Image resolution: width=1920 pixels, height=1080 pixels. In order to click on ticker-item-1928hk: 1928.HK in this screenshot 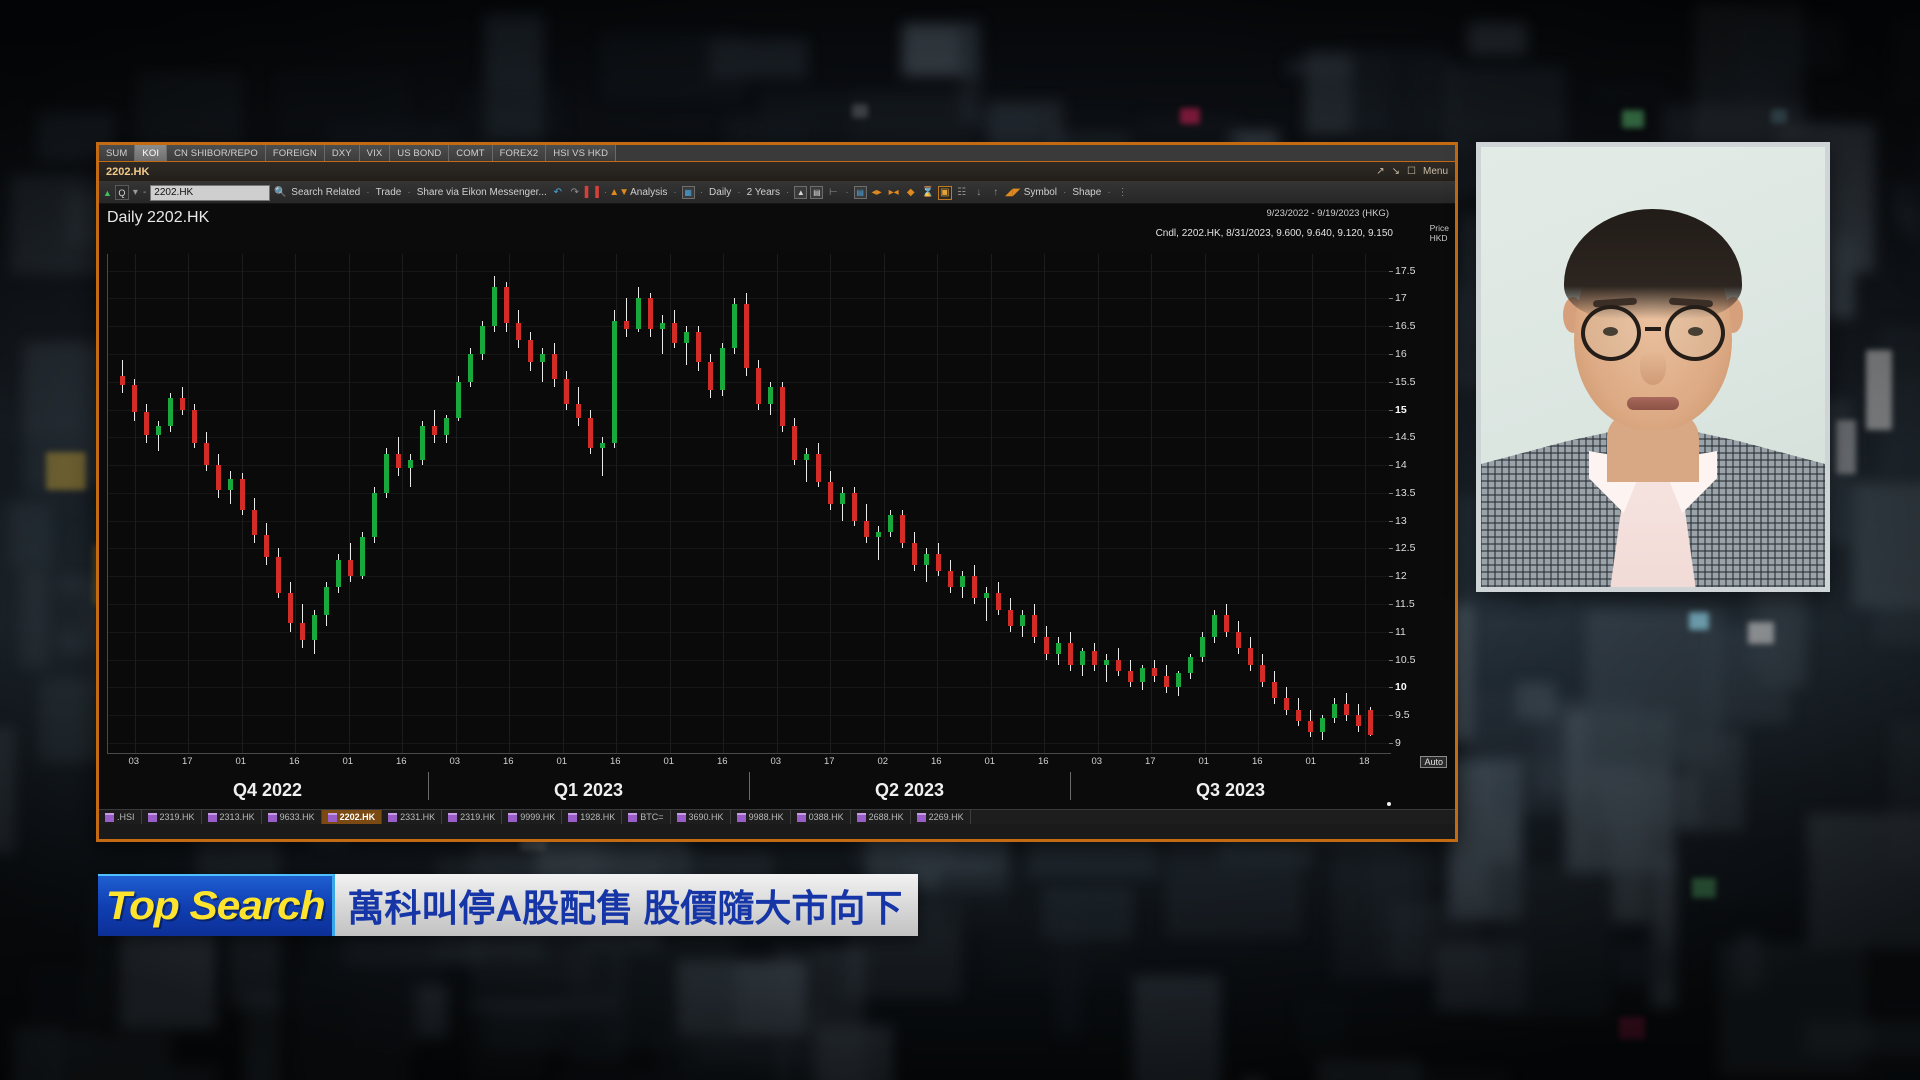, I will do `click(592, 817)`.